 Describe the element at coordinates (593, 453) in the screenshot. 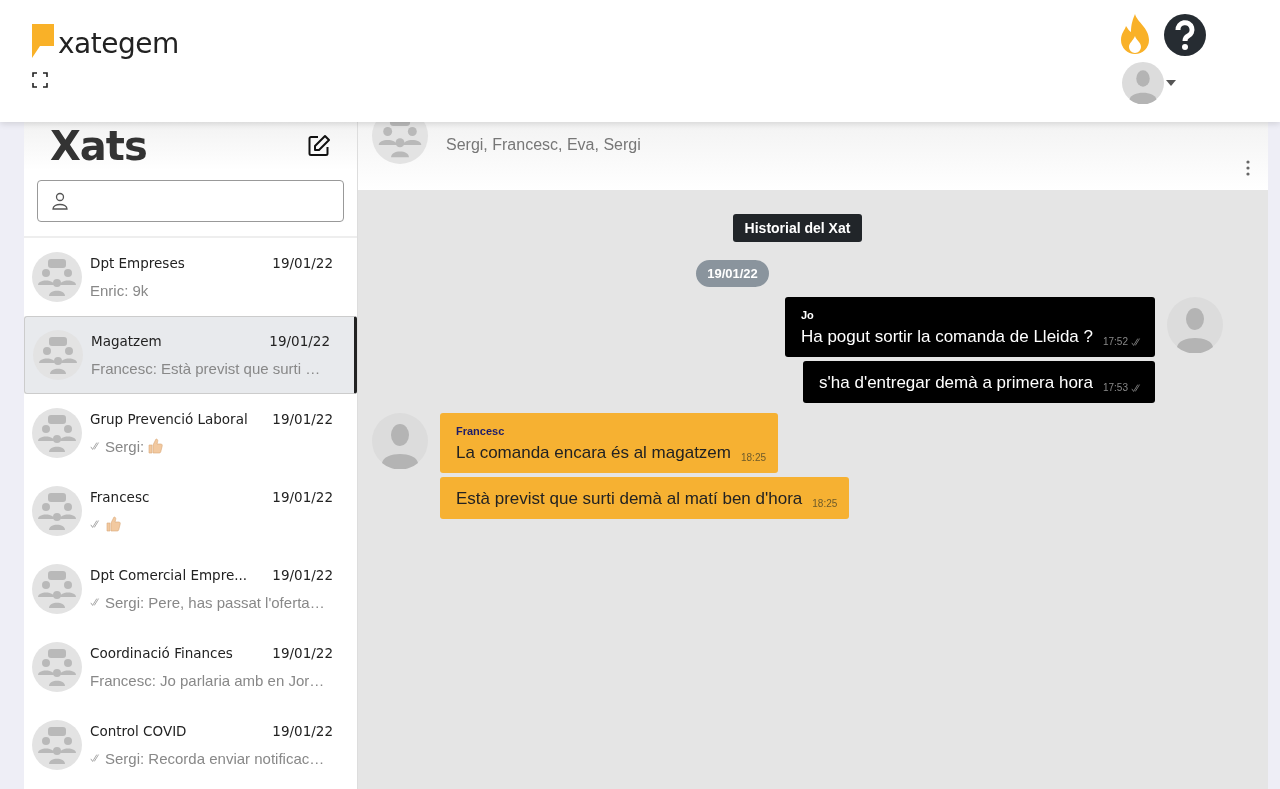

I see `message-text: La comanda encara és al magatzem` at that location.